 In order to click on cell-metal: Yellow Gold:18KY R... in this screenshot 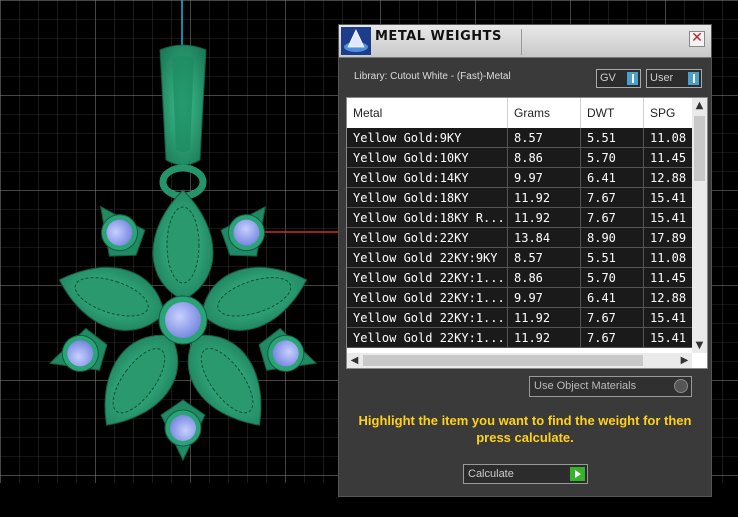, I will do `click(429, 218)`.